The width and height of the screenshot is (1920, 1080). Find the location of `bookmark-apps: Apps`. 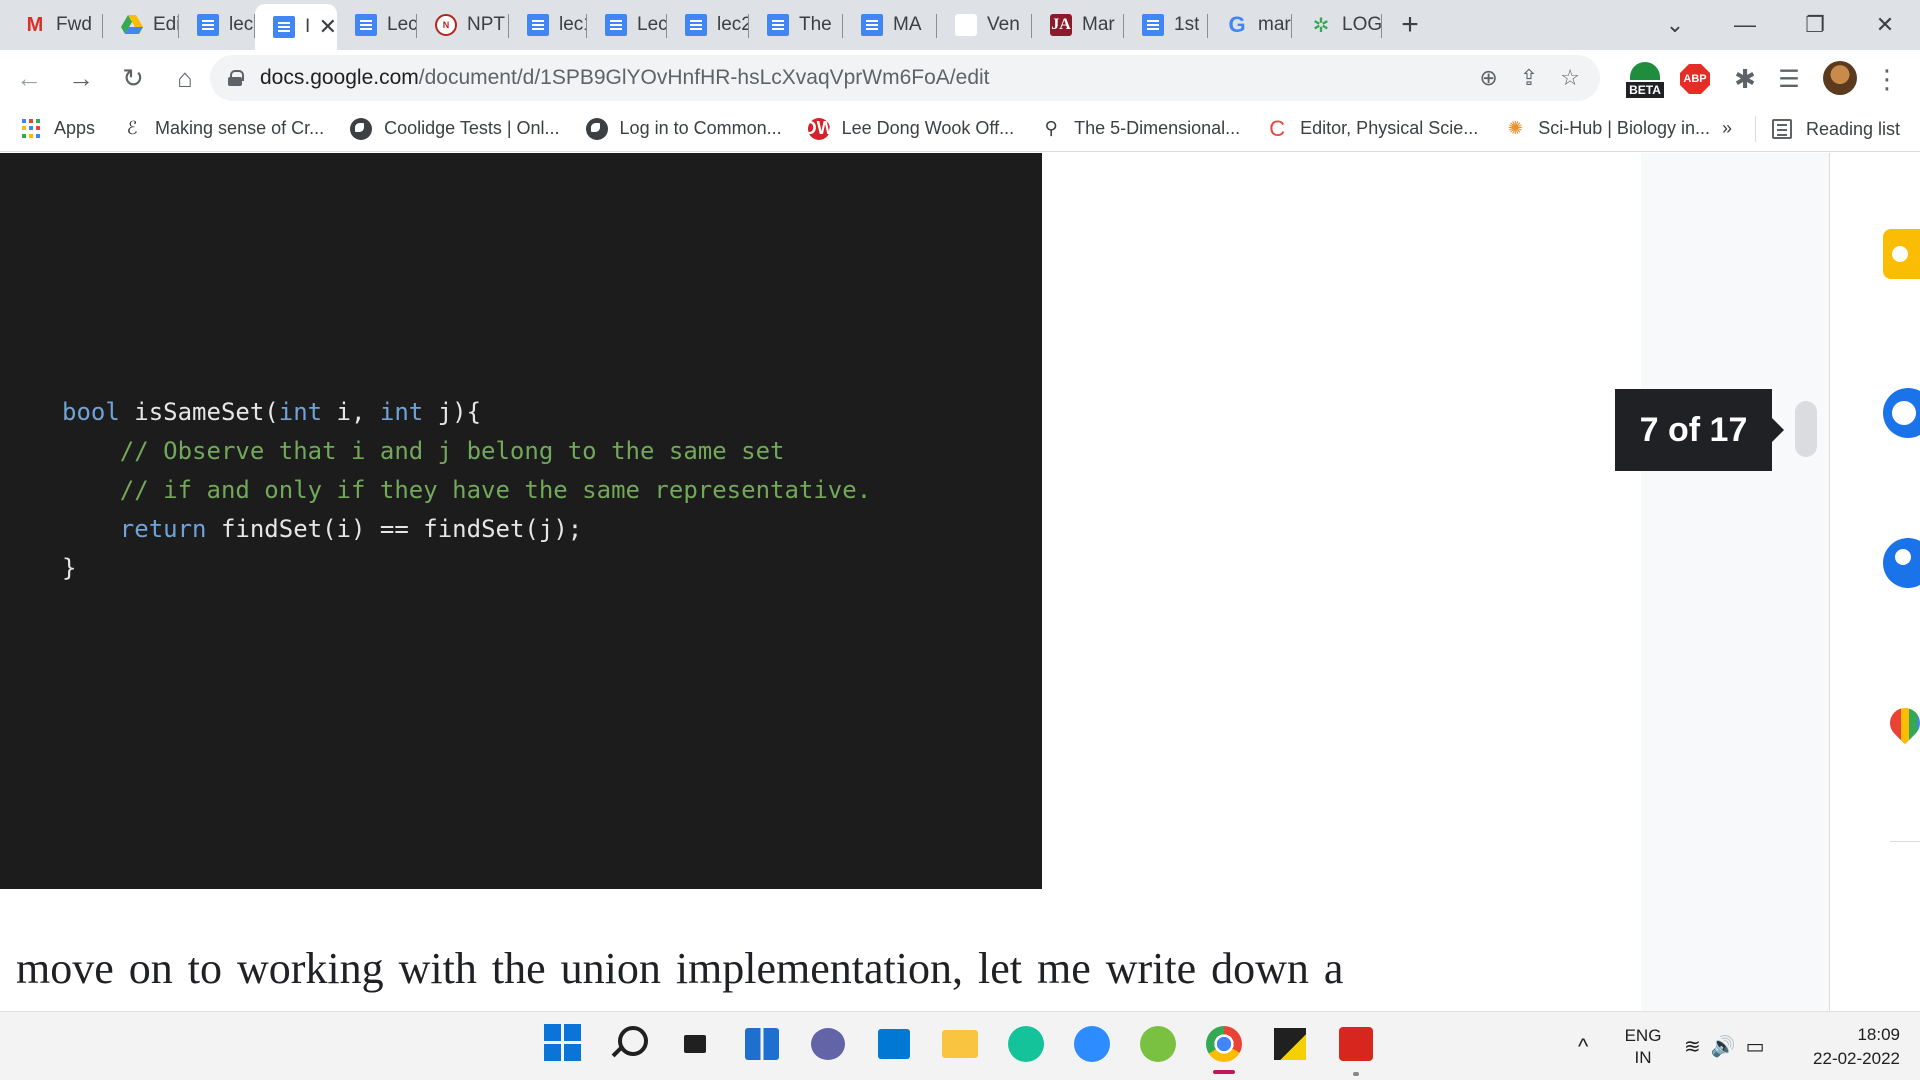

bookmark-apps: Apps is located at coordinates (58, 128).